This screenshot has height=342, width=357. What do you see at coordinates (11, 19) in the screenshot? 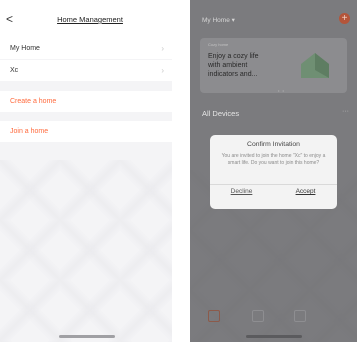
I see `back-arrow-icon: <` at bounding box center [11, 19].